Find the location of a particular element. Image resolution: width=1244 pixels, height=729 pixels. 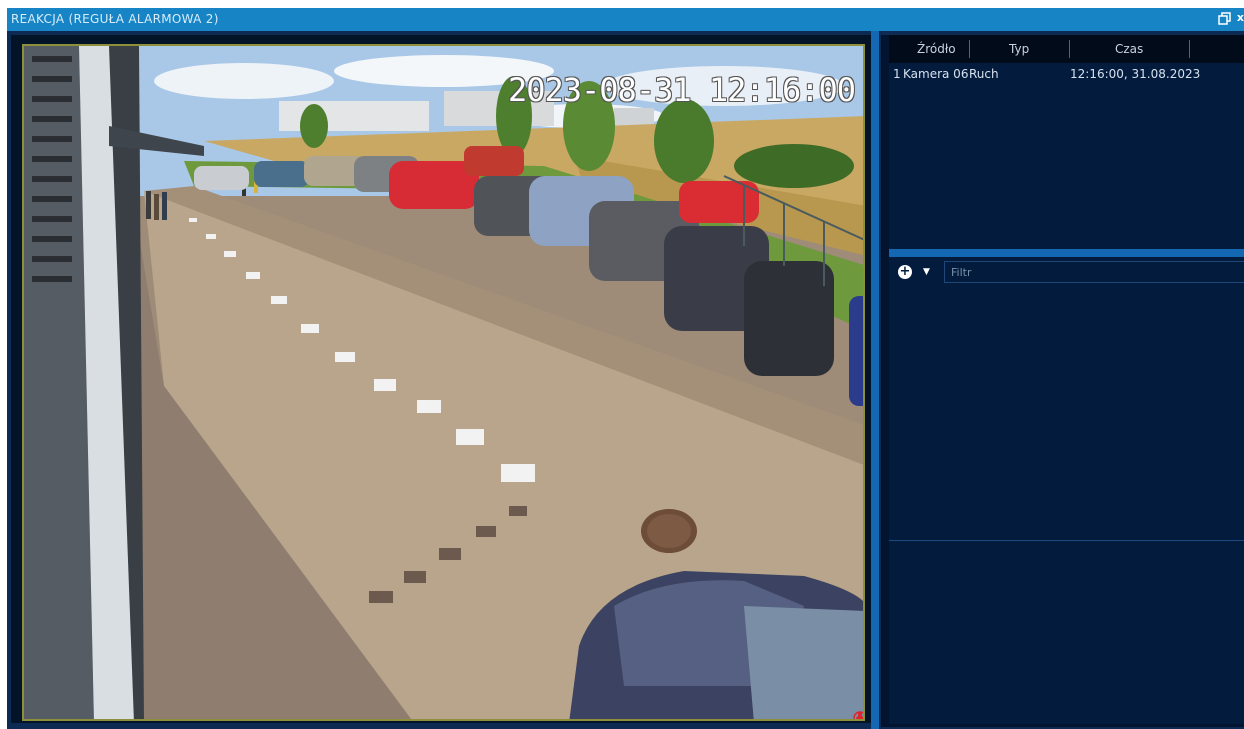

events-table-header: Źródło Typ Czas is located at coordinates (1066, 49).